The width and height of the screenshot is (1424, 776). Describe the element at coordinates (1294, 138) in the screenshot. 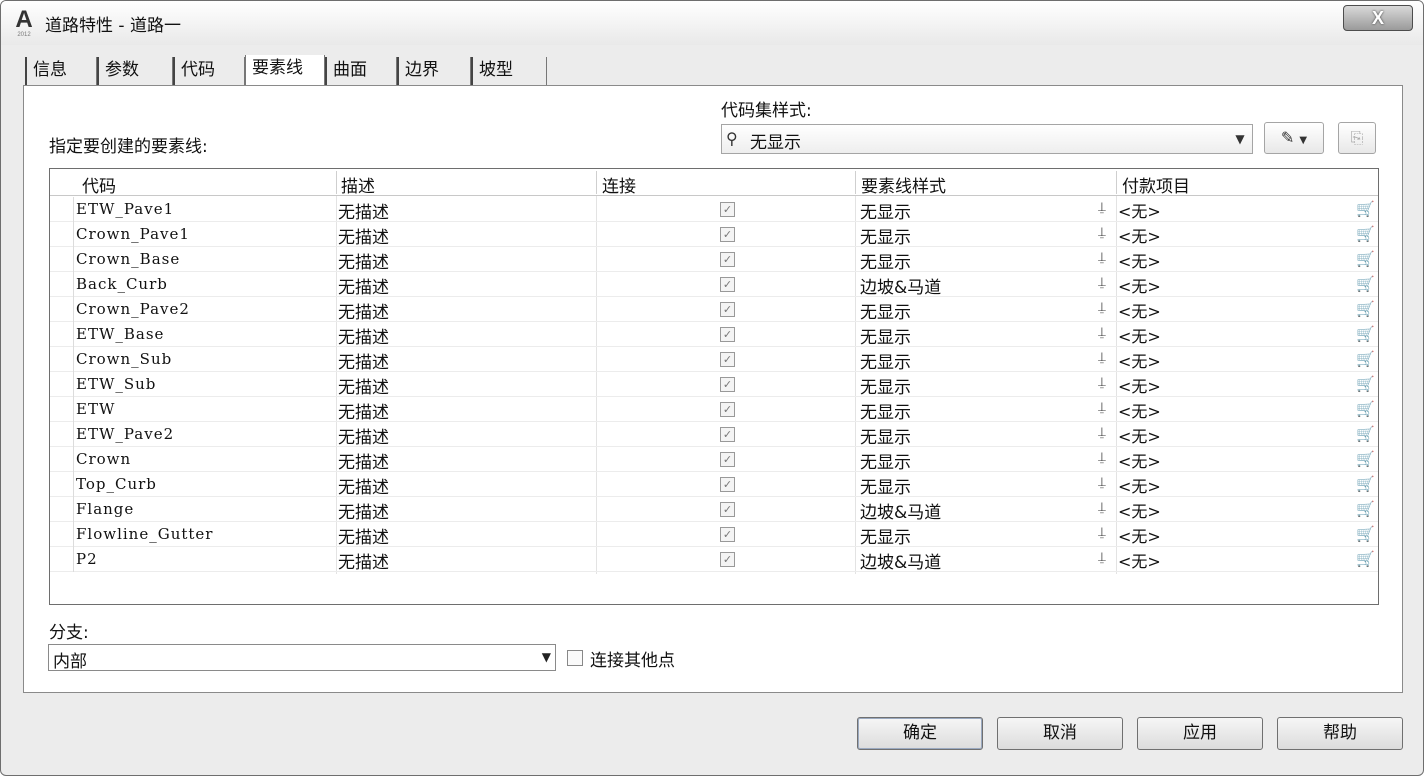

I see `edit-style-button: ✎ ▼` at that location.